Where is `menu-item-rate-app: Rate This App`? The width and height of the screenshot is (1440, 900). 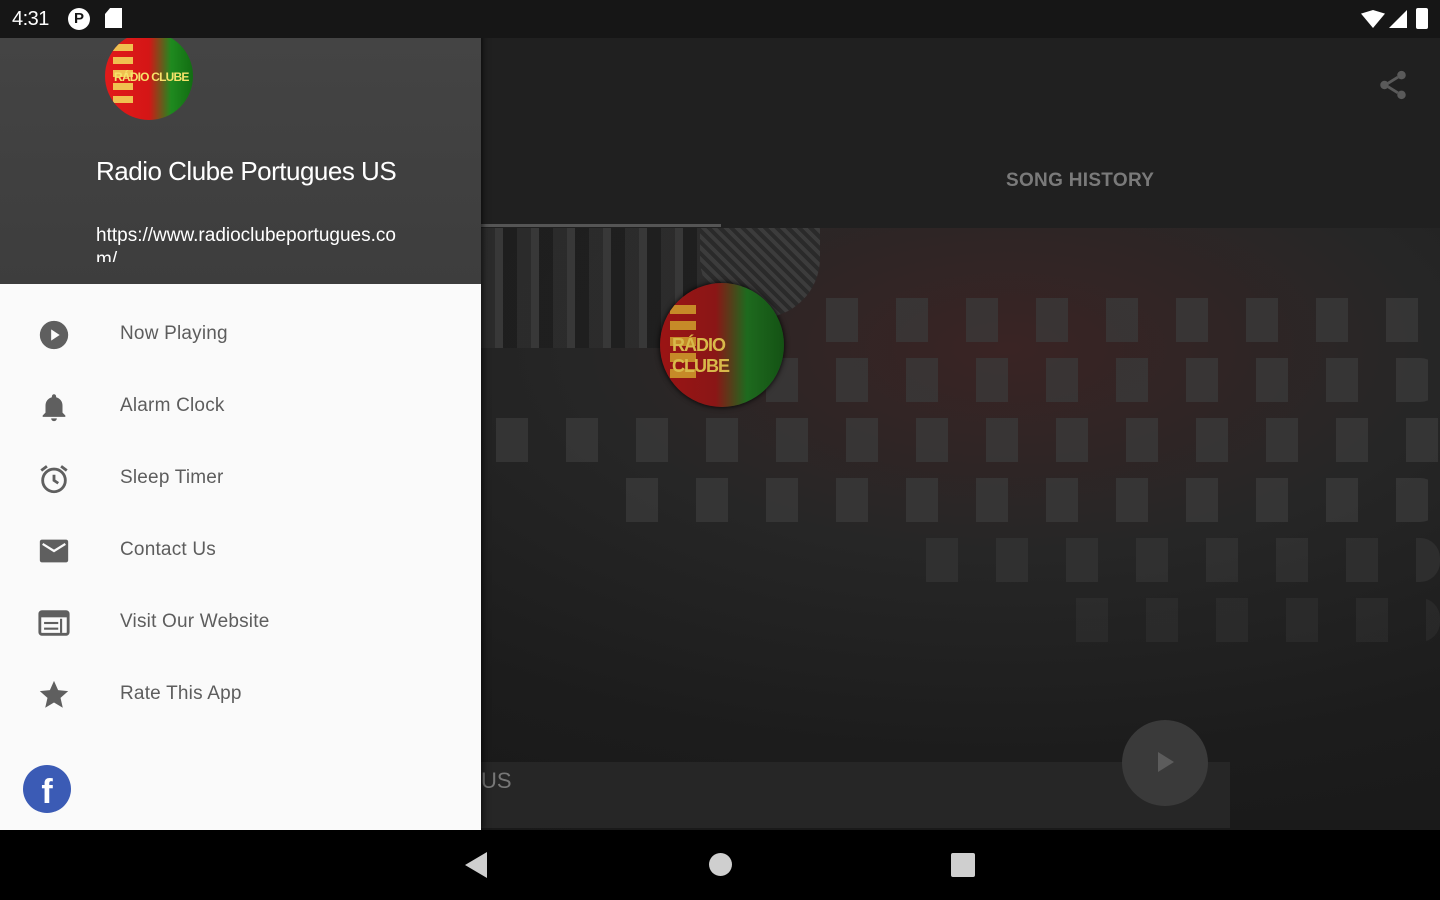
menu-item-rate-app: Rate This App is located at coordinates (240, 694).